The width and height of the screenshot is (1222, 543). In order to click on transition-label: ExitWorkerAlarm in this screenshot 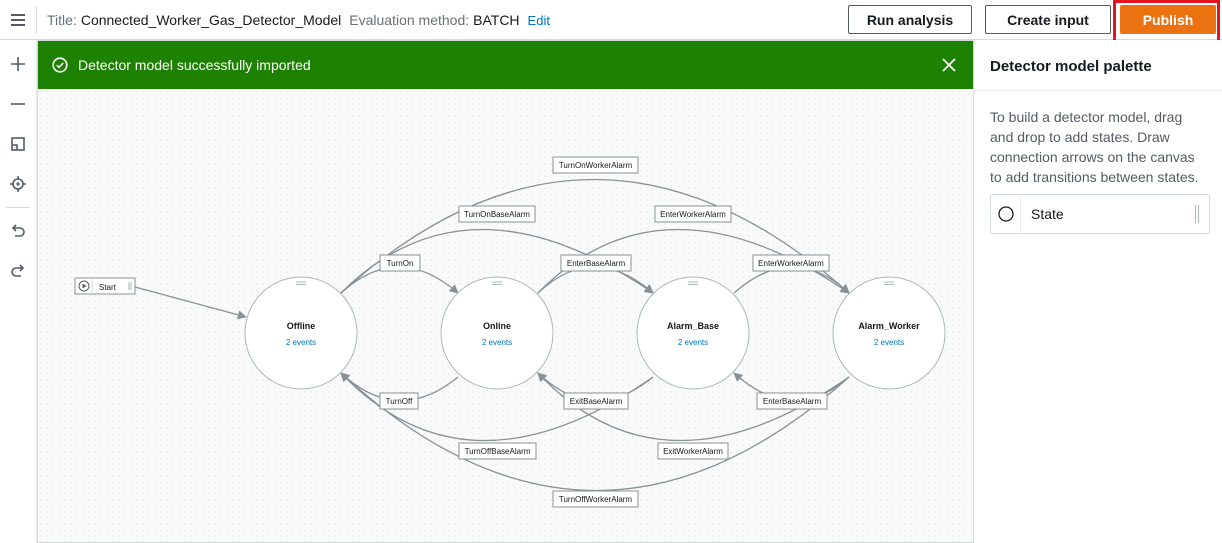, I will do `click(693, 451)`.